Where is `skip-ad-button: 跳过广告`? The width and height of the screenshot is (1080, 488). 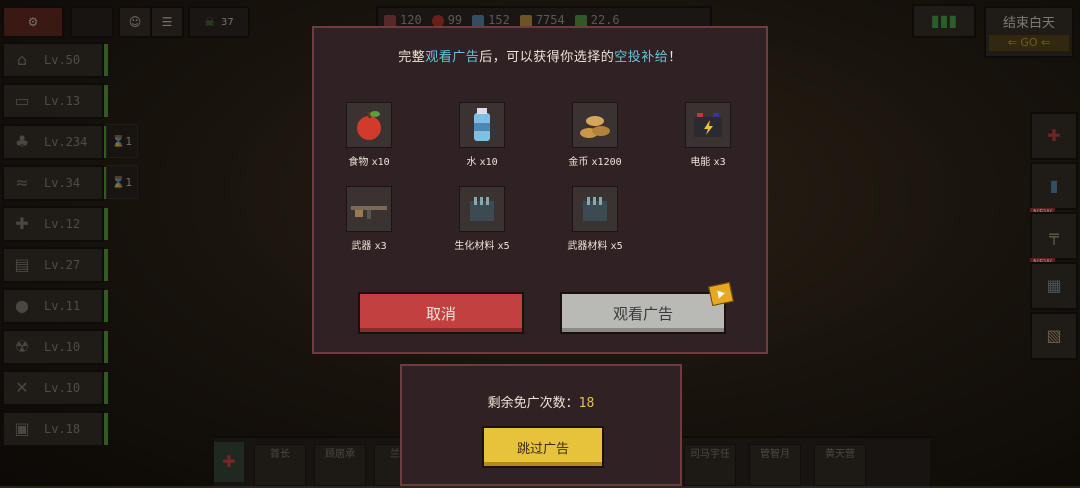 skip-ad-button: 跳过广告 is located at coordinates (543, 447).